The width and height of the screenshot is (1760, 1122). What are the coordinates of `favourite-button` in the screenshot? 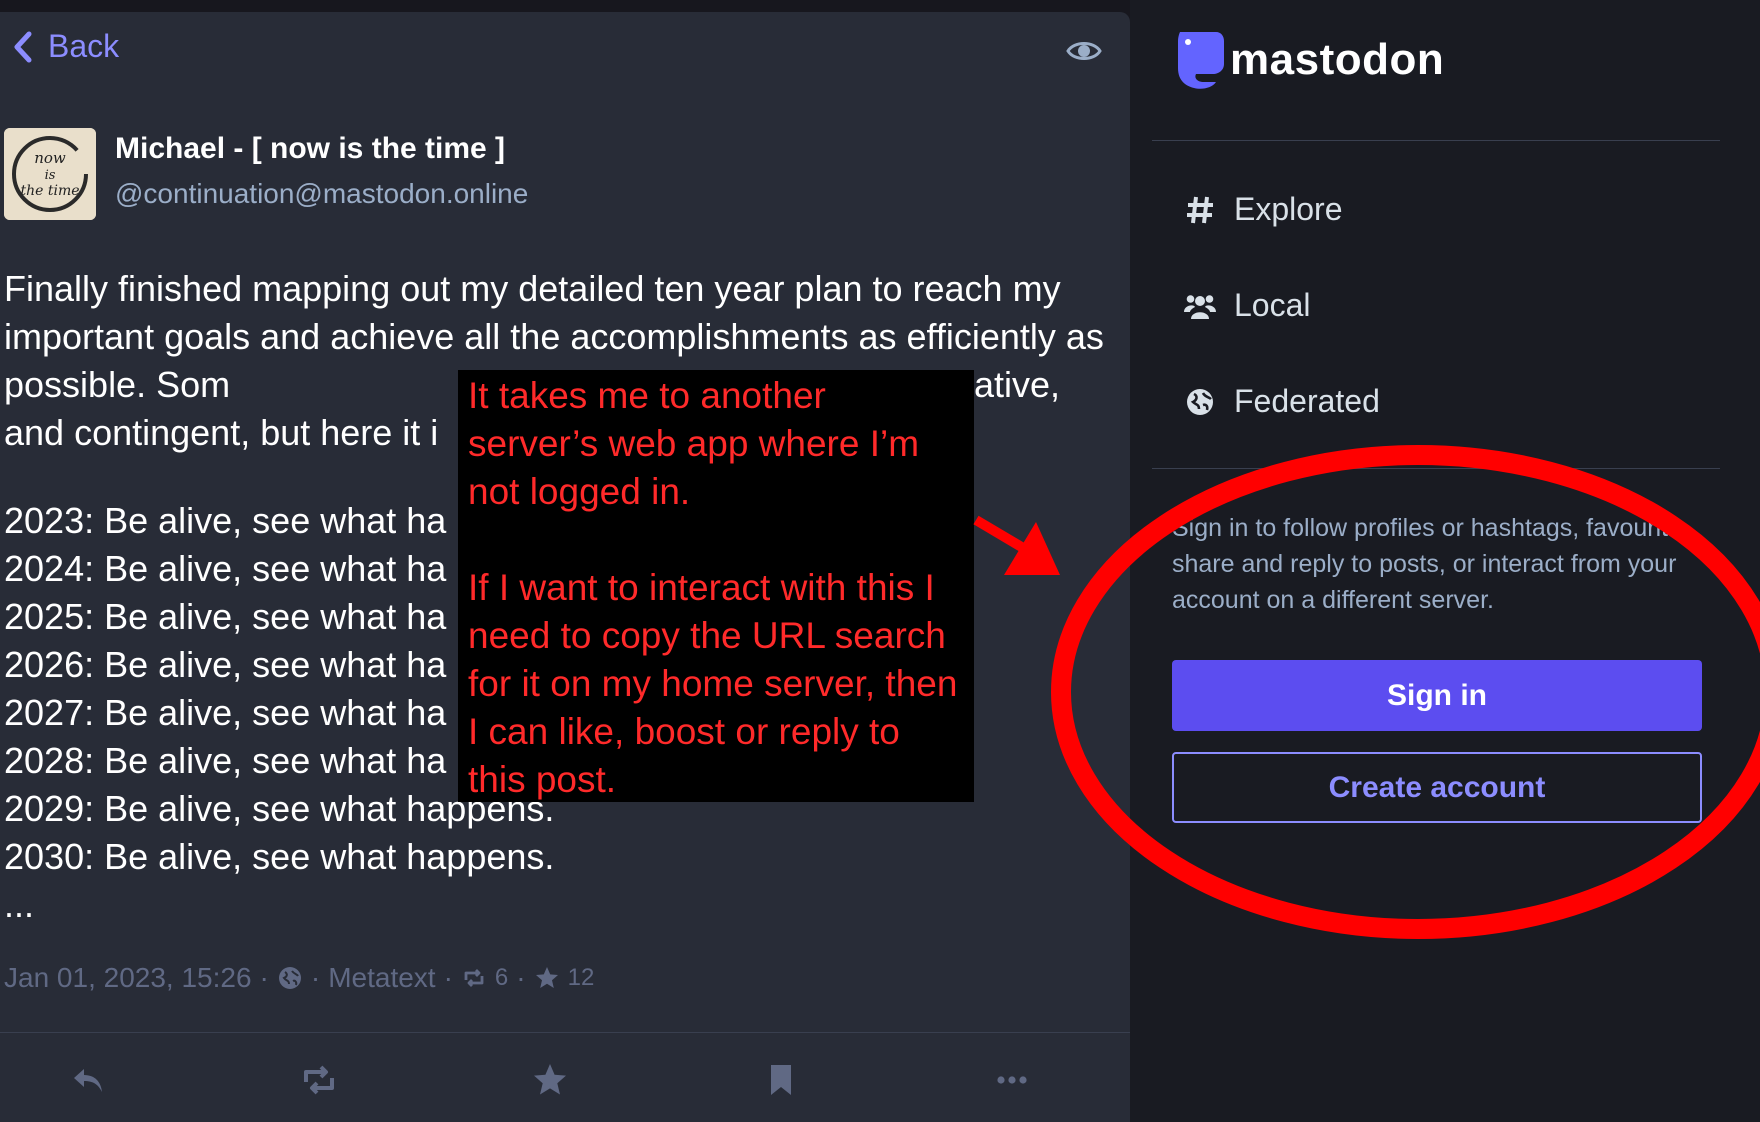 It's located at (550, 1080).